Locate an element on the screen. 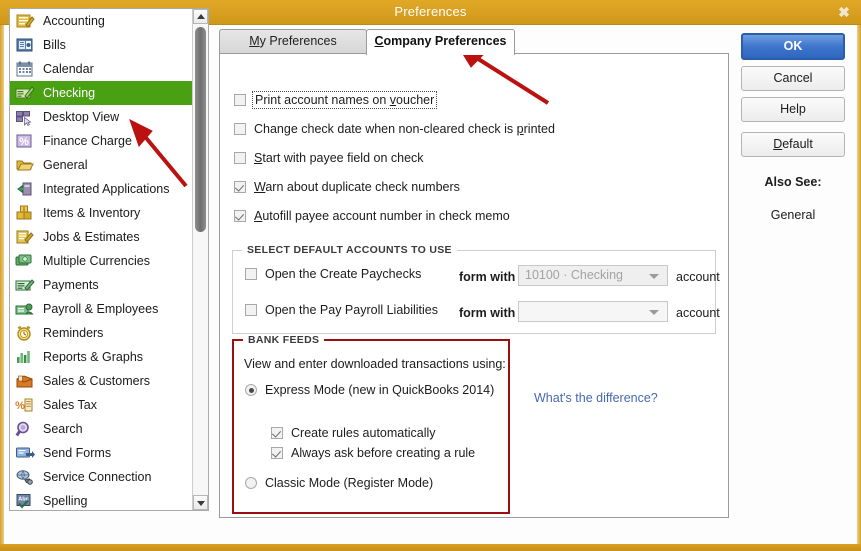 The height and width of the screenshot is (551, 861). sidebar-item-reminders: Reminders is located at coordinates (101, 333).